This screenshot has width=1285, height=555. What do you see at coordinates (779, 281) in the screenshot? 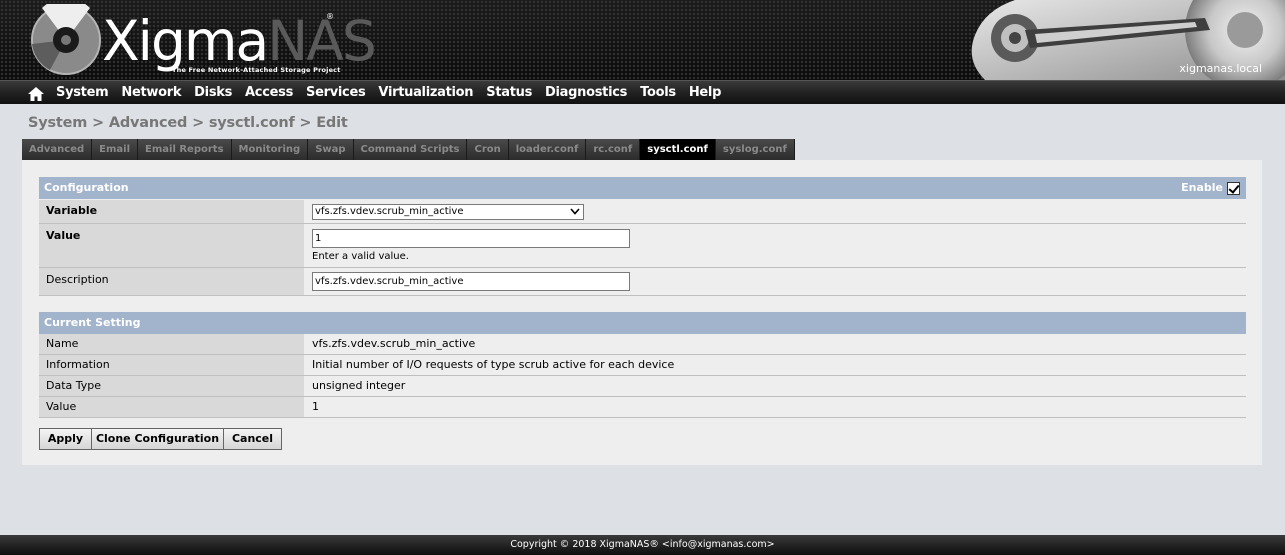
I see `description-cell: vfs.zfs.vdev.scrub_min_active` at bounding box center [779, 281].